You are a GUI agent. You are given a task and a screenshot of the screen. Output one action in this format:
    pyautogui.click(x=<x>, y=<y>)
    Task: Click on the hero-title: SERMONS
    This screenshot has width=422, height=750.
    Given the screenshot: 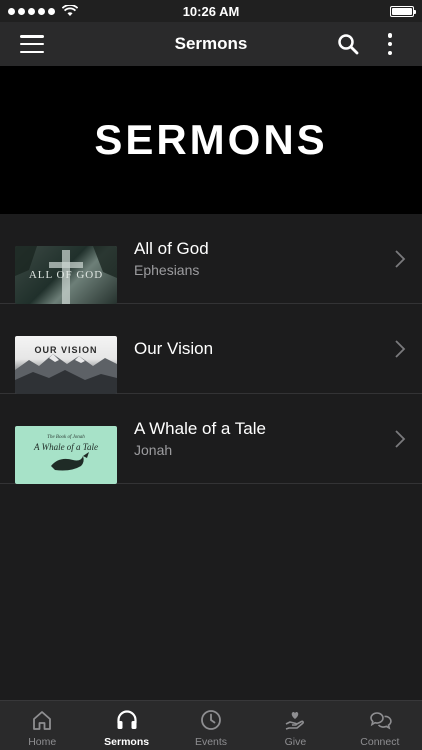 What is the action you would take?
    pyautogui.click(x=211, y=139)
    